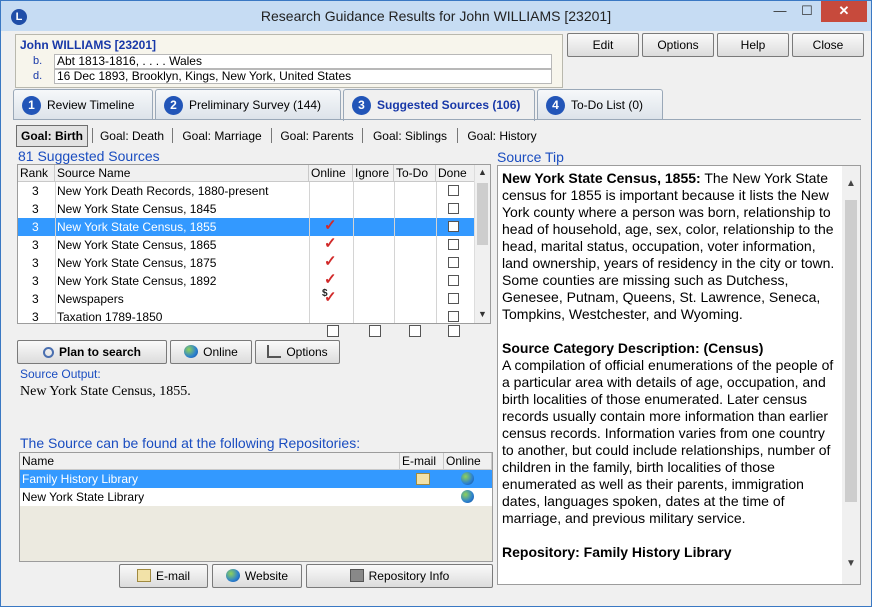 This screenshot has width=872, height=607. What do you see at coordinates (439, 105) in the screenshot?
I see `tab-suggested-sources: 3 Suggested Sources (106)` at bounding box center [439, 105].